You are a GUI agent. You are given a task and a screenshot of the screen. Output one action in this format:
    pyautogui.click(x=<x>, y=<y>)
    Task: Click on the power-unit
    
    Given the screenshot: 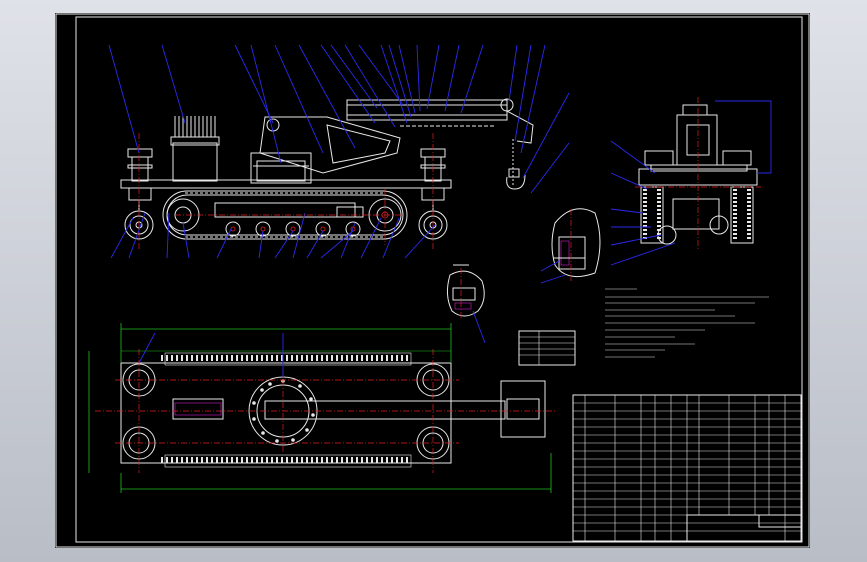 What is the action you would take?
    pyautogui.click(x=195, y=149)
    